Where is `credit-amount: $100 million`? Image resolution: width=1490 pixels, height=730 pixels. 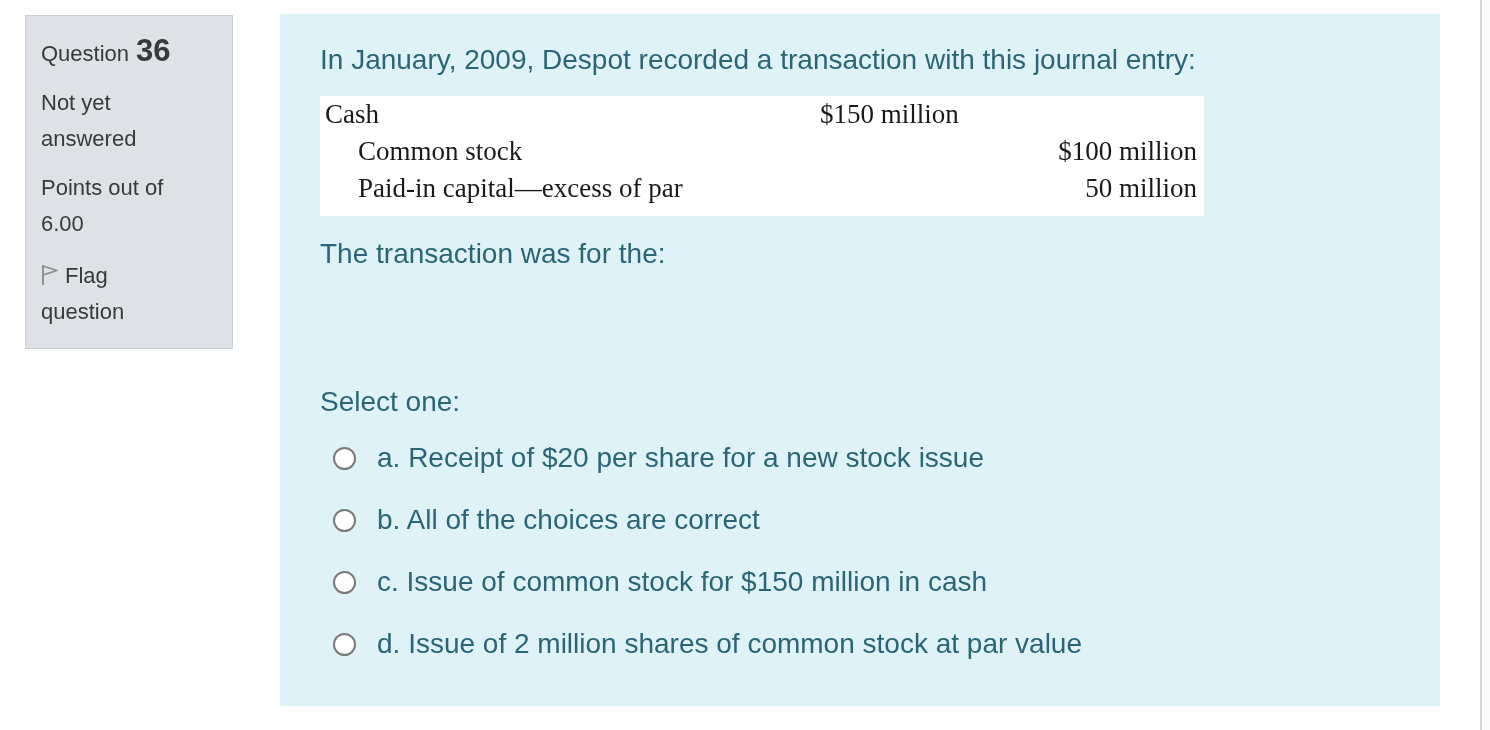 credit-amount: $100 million is located at coordinates (1127, 151).